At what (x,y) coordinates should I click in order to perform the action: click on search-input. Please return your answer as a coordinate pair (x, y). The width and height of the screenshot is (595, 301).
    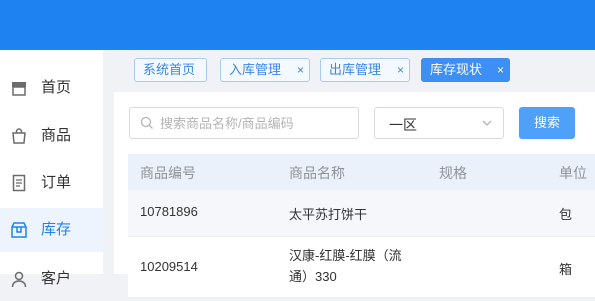
    Looking at the image, I should click on (255, 123).